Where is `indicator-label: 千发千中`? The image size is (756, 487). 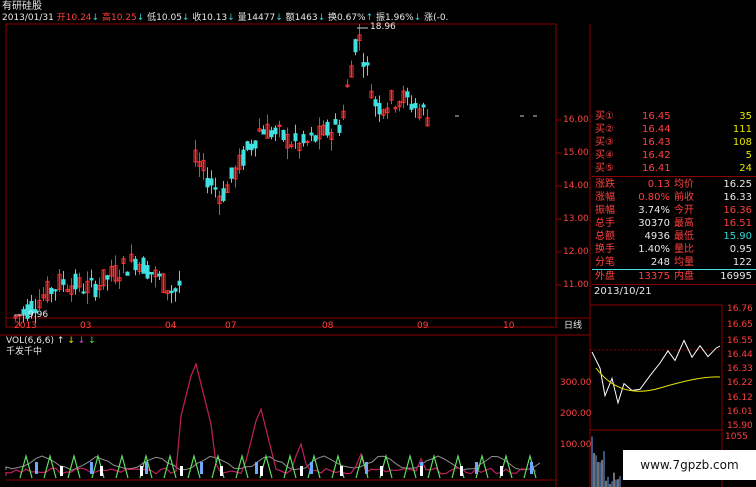 indicator-label: 千发千中 is located at coordinates (24, 352).